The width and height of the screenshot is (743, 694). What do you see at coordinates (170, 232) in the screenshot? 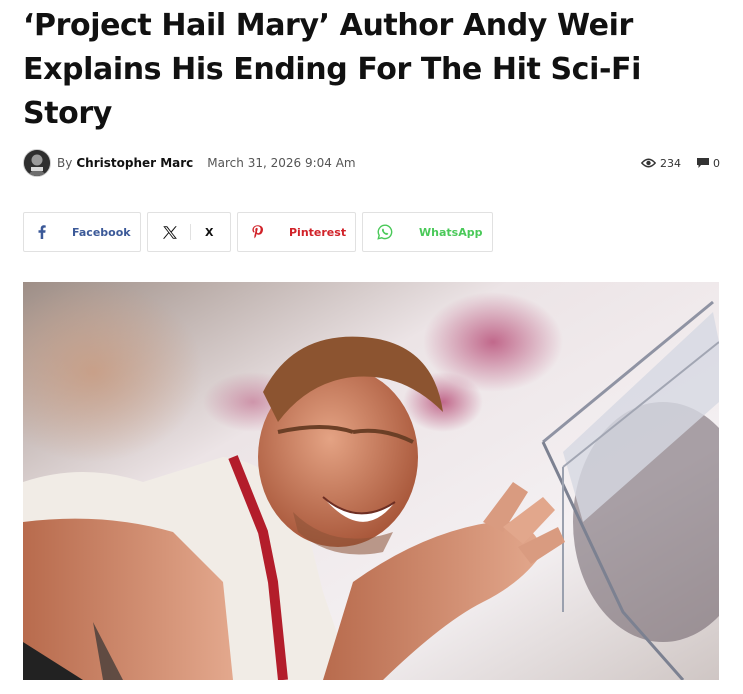
I see `x-icon` at bounding box center [170, 232].